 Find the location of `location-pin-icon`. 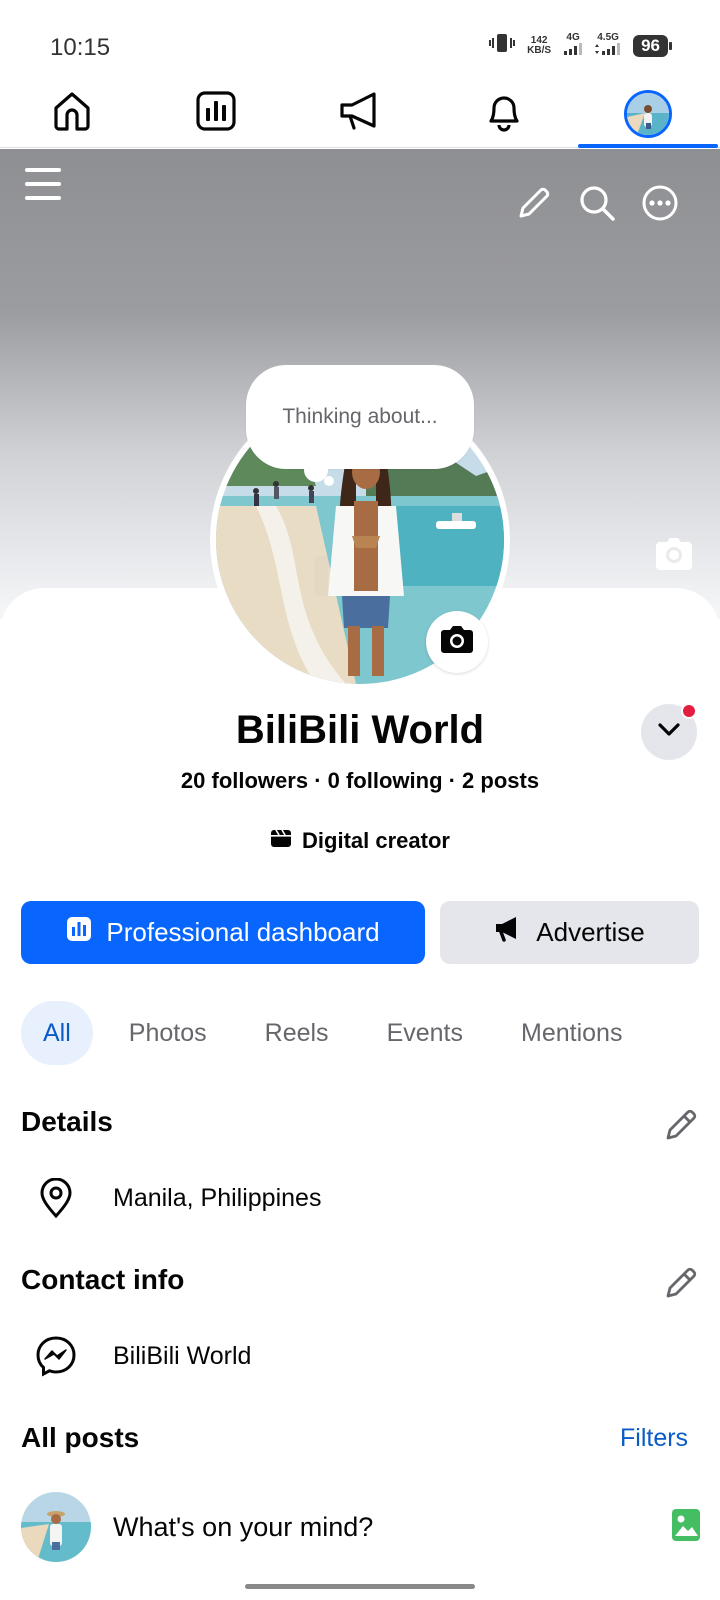

location-pin-icon is located at coordinates (56, 1198).